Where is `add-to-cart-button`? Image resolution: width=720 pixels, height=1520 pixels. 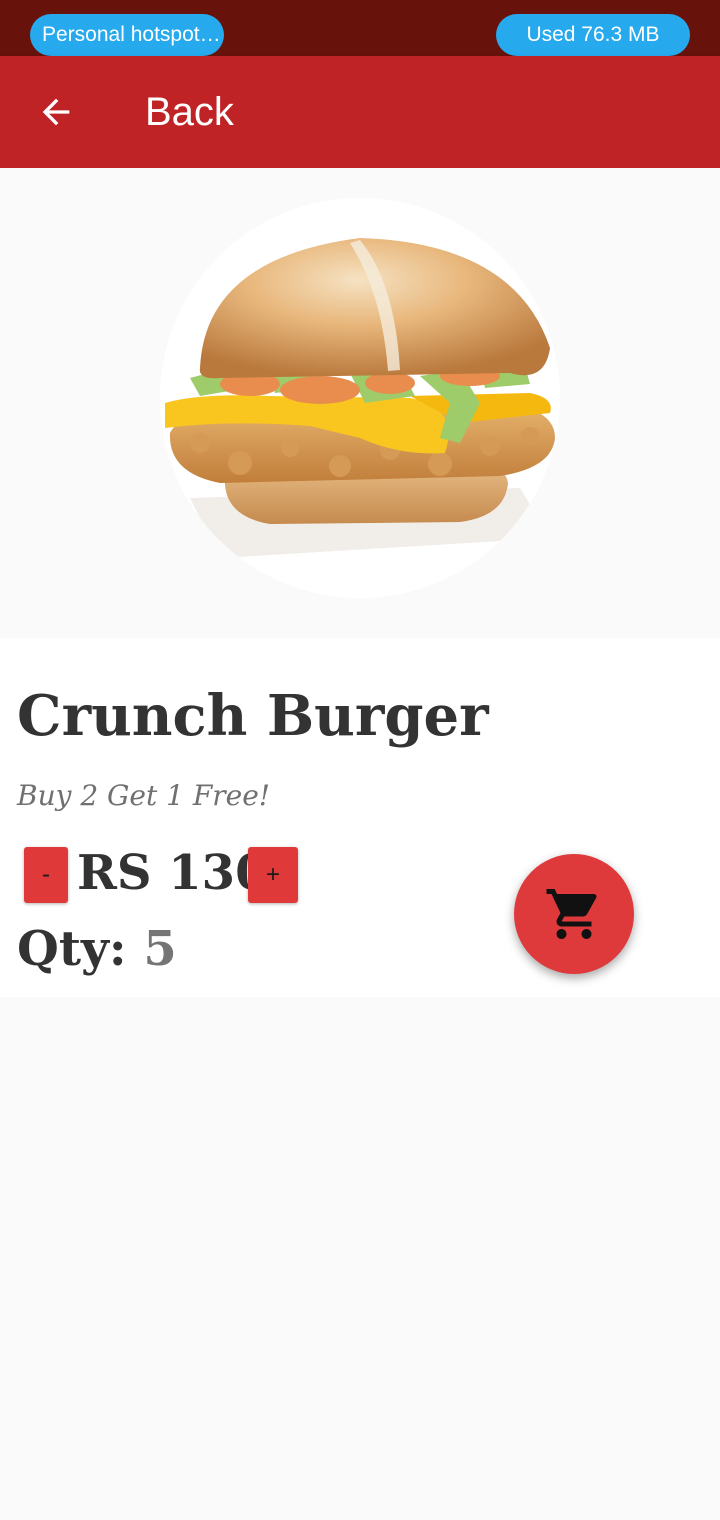
add-to-cart-button is located at coordinates (574, 914).